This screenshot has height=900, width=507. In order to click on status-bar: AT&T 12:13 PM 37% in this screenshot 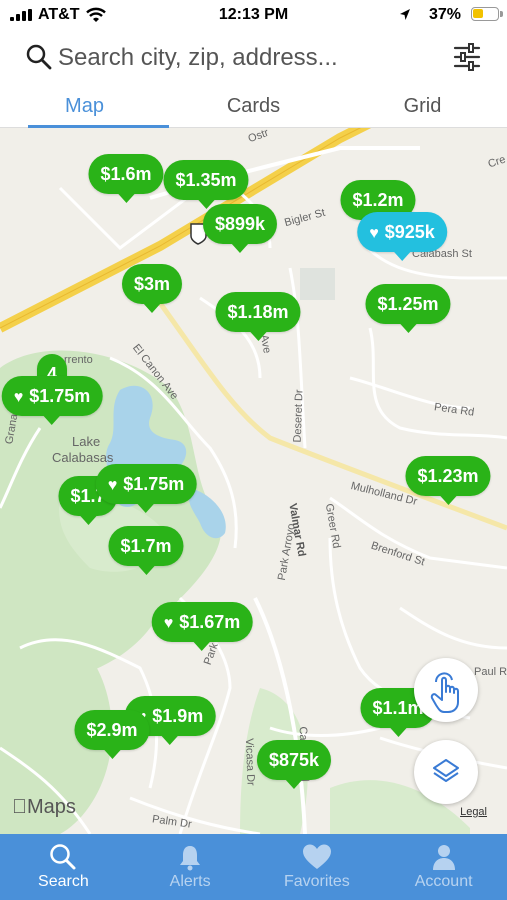, I will do `click(253, 15)`.